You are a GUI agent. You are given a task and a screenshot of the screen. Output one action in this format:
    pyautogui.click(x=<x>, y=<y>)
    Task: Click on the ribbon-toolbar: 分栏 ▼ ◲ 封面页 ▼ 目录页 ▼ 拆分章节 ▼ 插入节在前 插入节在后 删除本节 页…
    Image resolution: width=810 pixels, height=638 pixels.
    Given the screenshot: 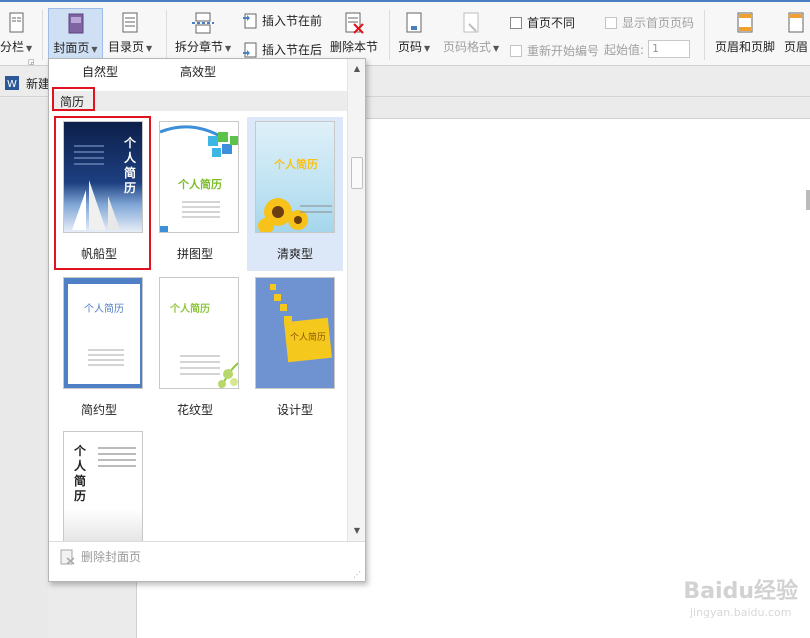 What is the action you would take?
    pyautogui.click(x=405, y=33)
    